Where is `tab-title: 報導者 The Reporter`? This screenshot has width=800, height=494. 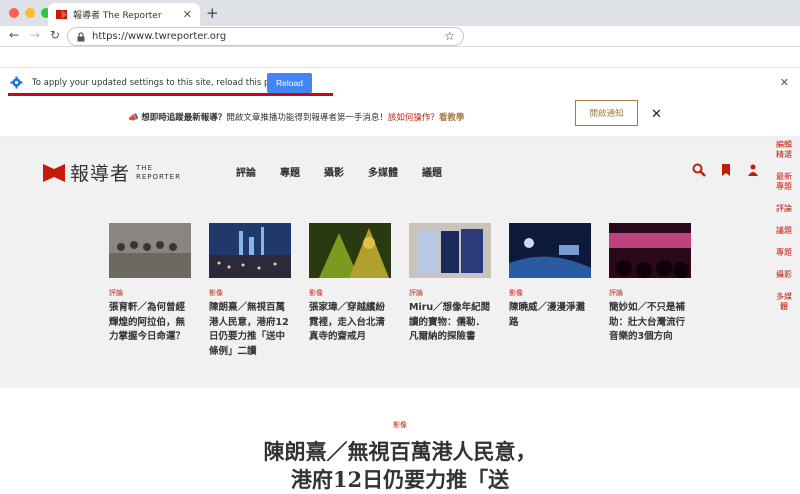 tab-title: 報導者 The Reporter is located at coordinates (117, 16).